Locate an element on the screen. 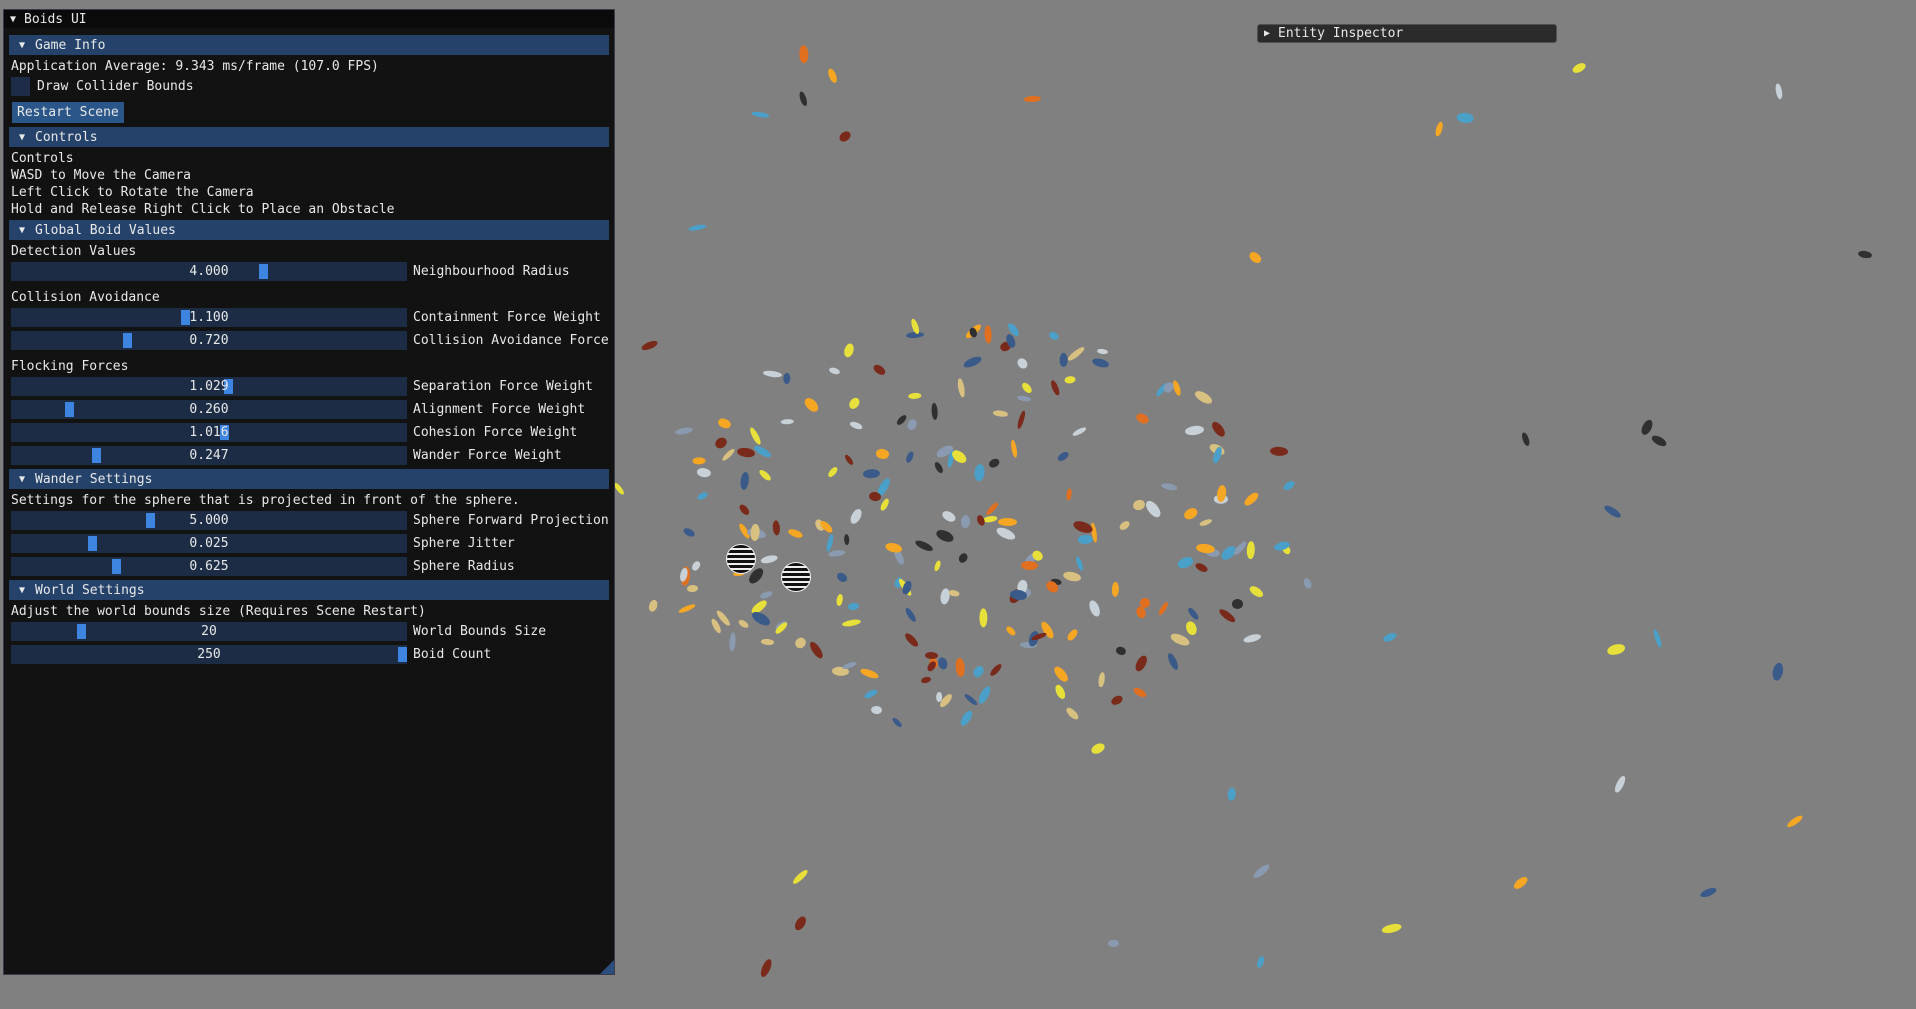 The image size is (1916, 1009). slider-value: 5.000 is located at coordinates (209, 520).